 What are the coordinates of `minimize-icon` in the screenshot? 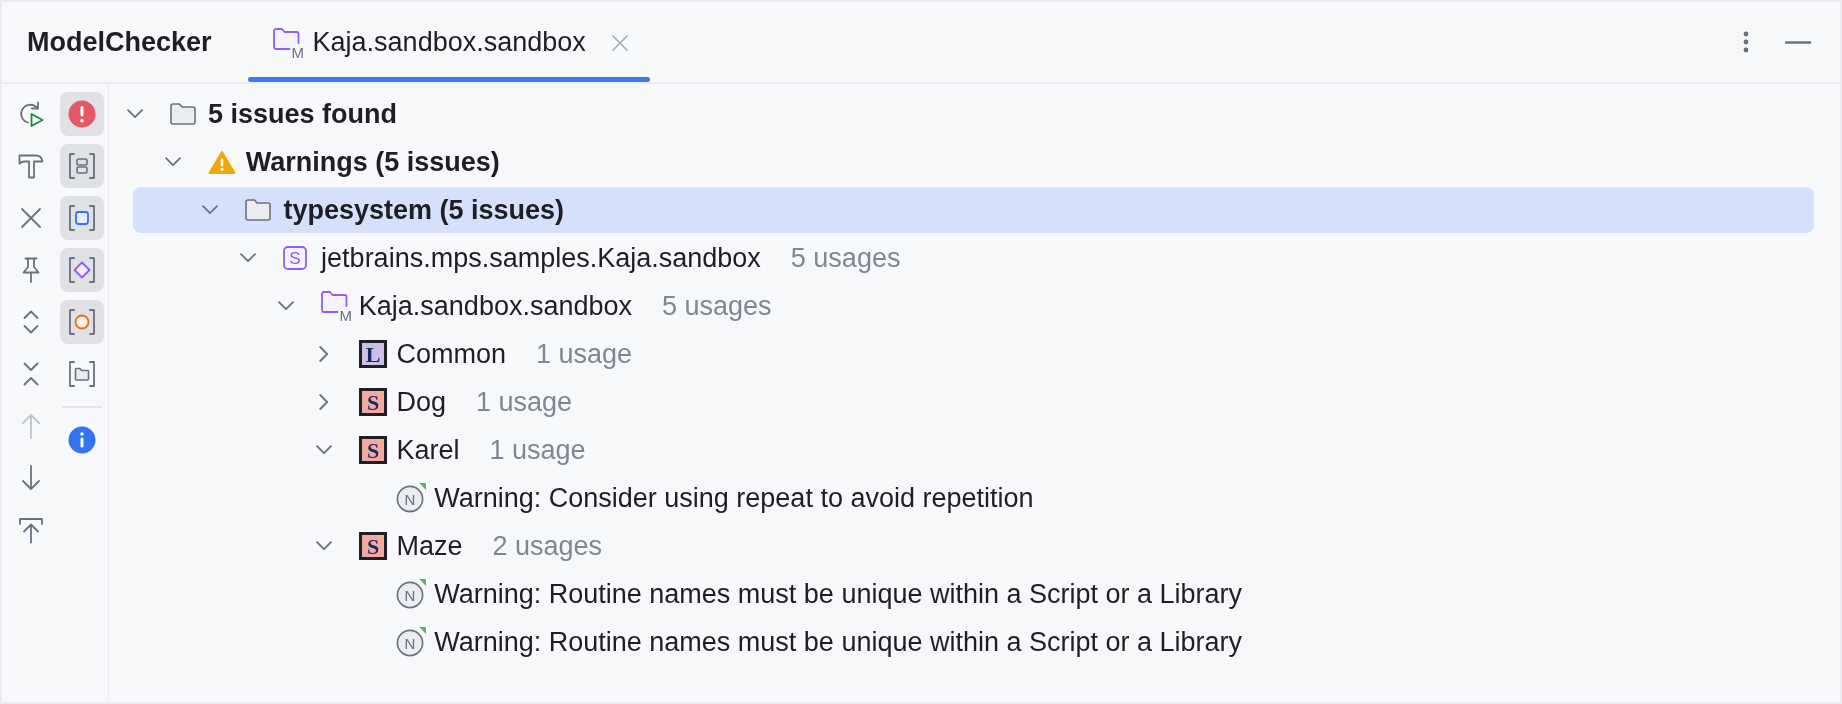 It's located at (1798, 42).